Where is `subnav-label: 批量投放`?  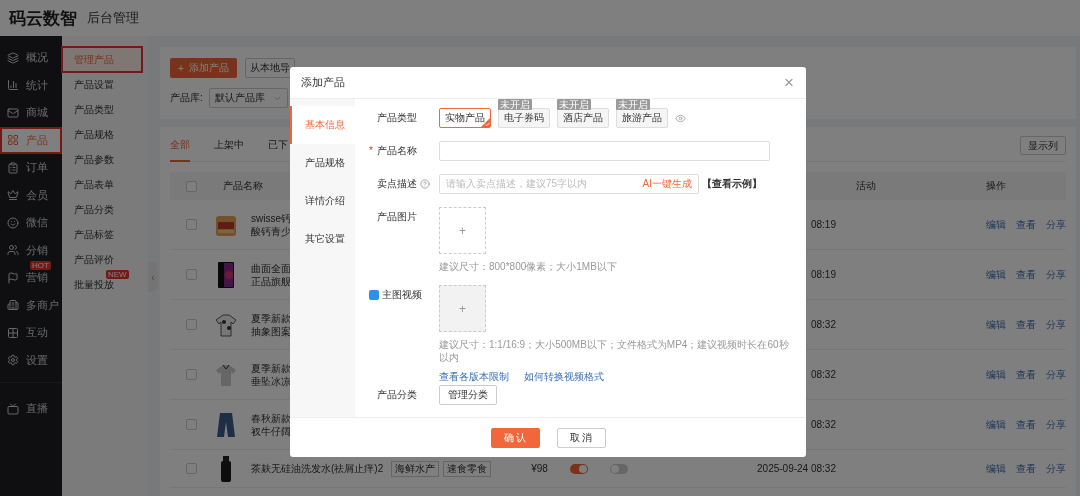
subnav-label: 批量投放 is located at coordinates (94, 284).